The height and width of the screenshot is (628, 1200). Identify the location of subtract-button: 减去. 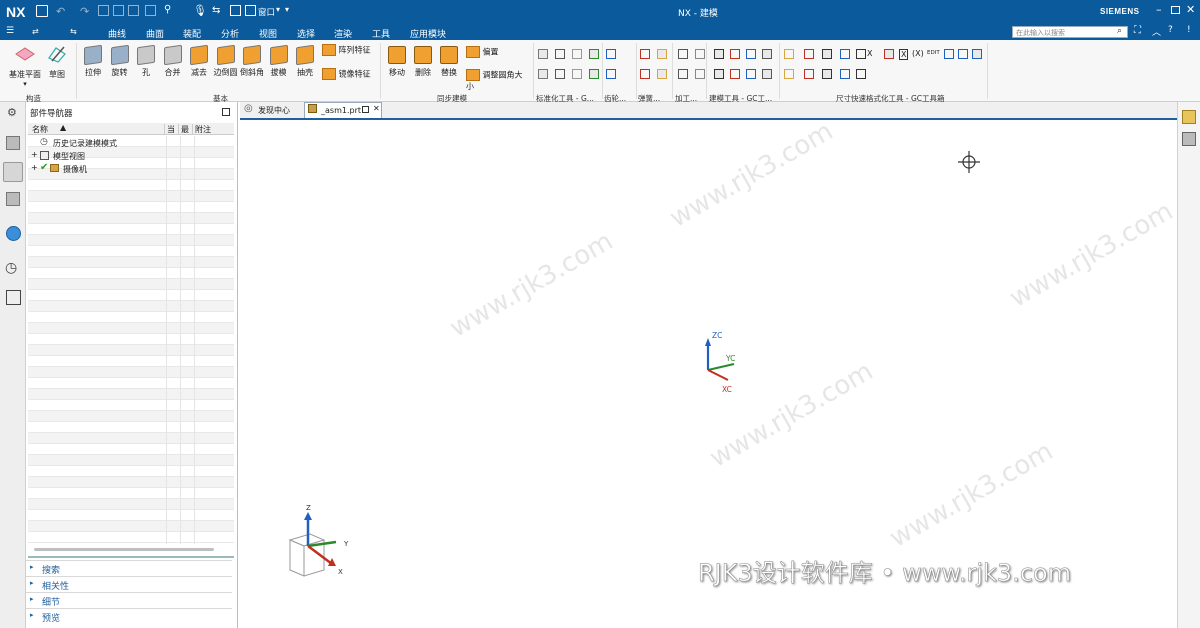
(199, 61).